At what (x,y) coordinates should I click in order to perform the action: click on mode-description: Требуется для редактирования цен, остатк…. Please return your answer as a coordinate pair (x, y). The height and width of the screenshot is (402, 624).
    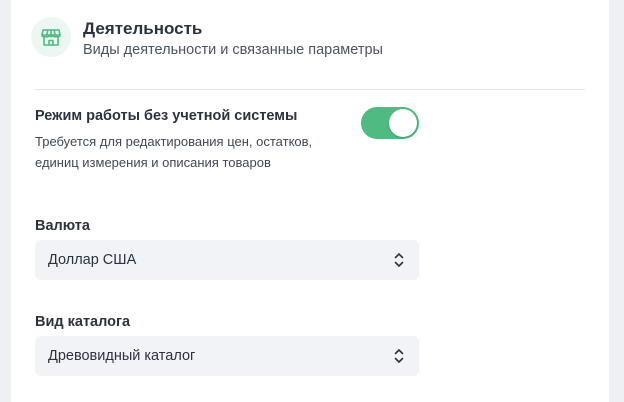
    Looking at the image, I should click on (174, 152).